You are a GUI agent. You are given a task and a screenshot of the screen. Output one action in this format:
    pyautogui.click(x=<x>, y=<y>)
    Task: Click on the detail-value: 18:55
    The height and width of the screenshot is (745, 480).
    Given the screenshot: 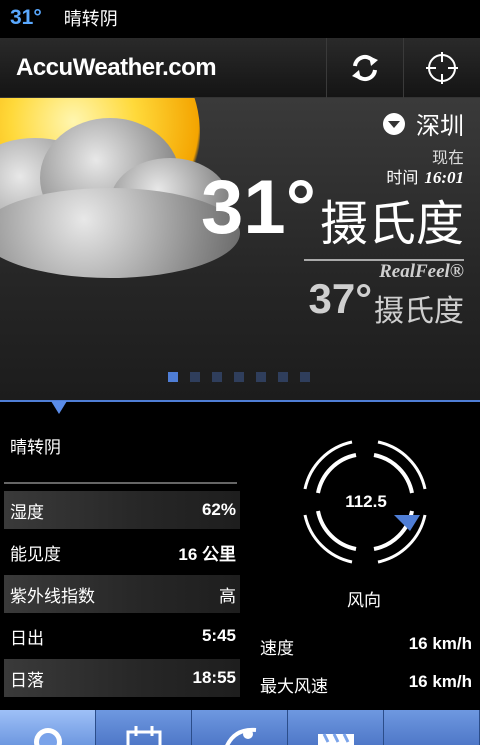 What is the action you would take?
    pyautogui.click(x=214, y=677)
    